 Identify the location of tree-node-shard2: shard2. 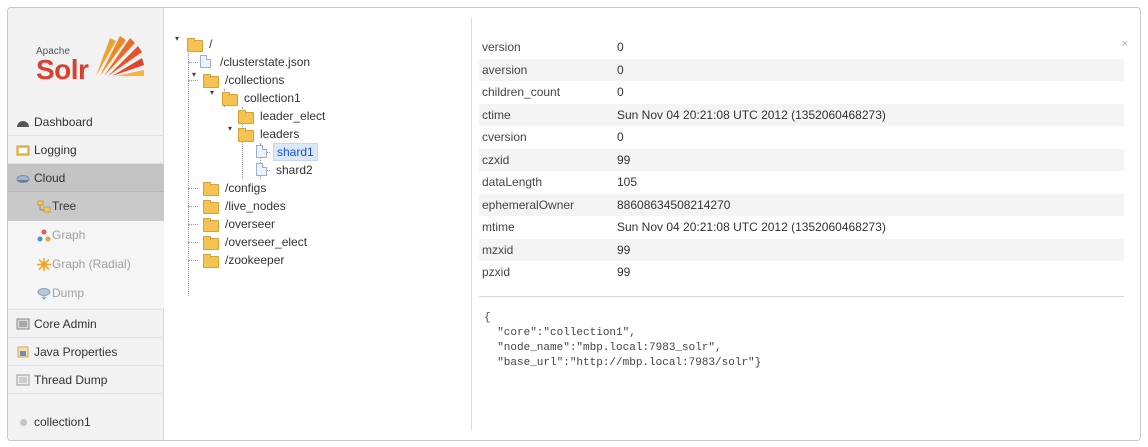
(286, 170).